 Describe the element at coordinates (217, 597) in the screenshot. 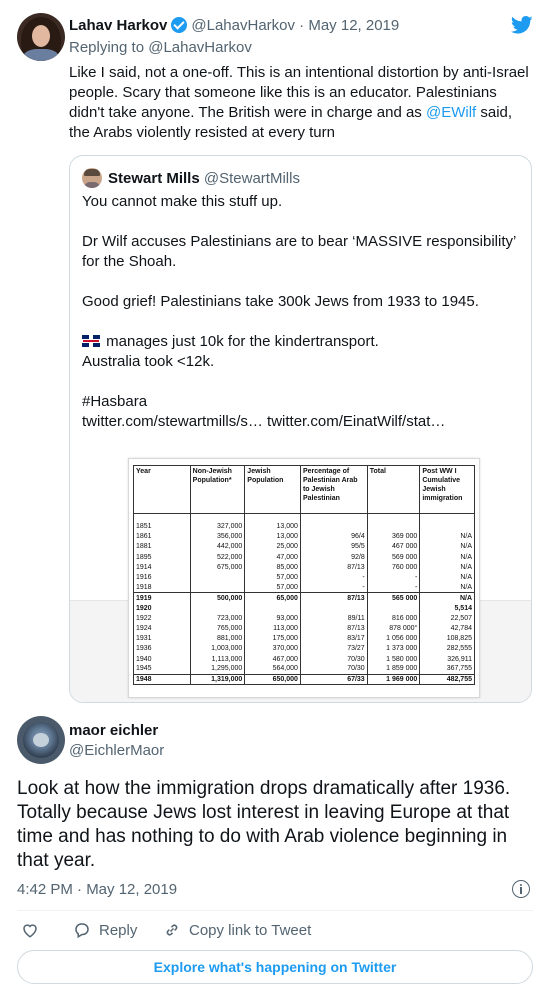

I see `table-cell: 500,000` at that location.